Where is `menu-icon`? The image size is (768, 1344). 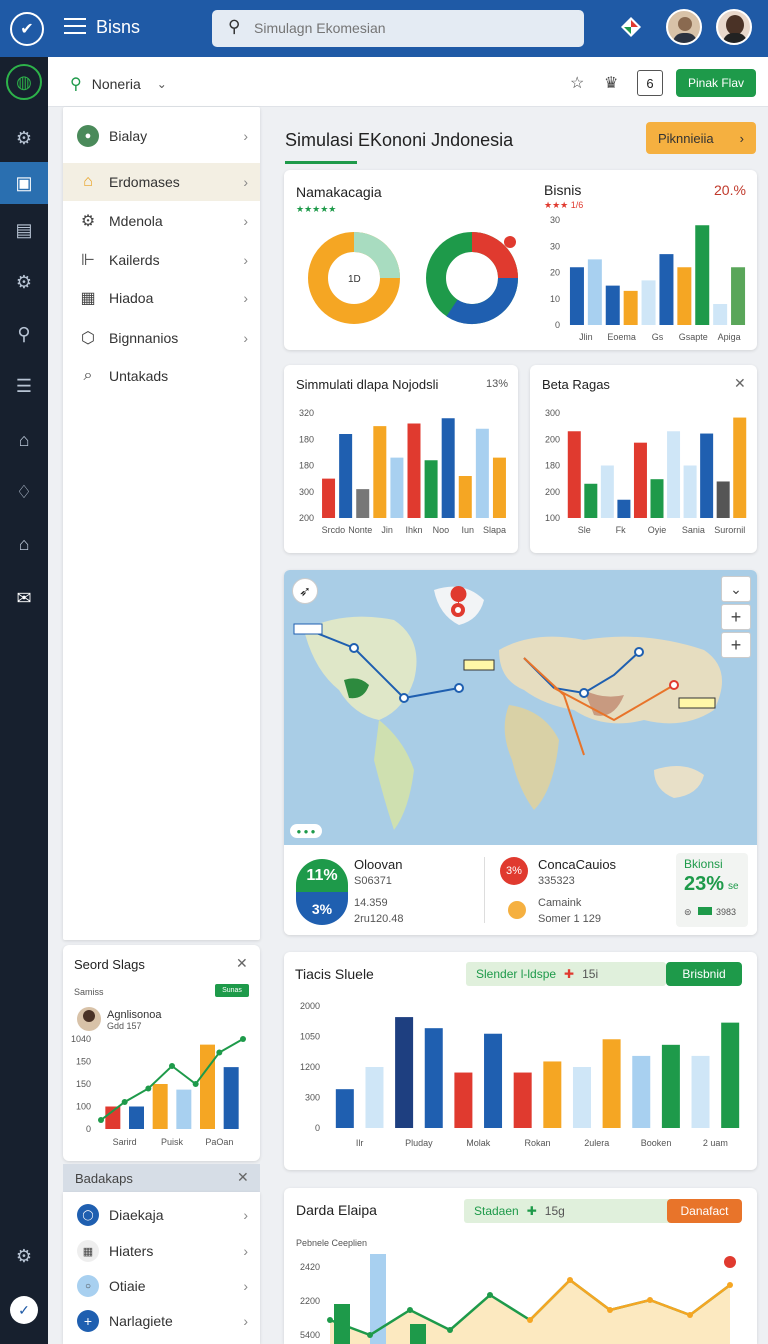
menu-icon is located at coordinates (75, 27).